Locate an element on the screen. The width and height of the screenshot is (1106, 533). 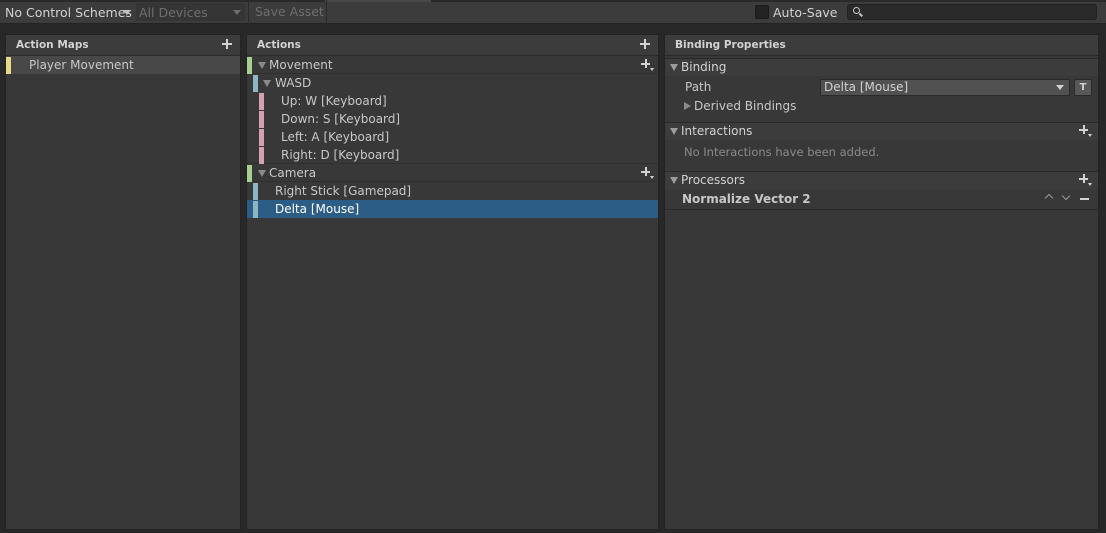
path-value: Delta [Mouse] is located at coordinates (866, 87).